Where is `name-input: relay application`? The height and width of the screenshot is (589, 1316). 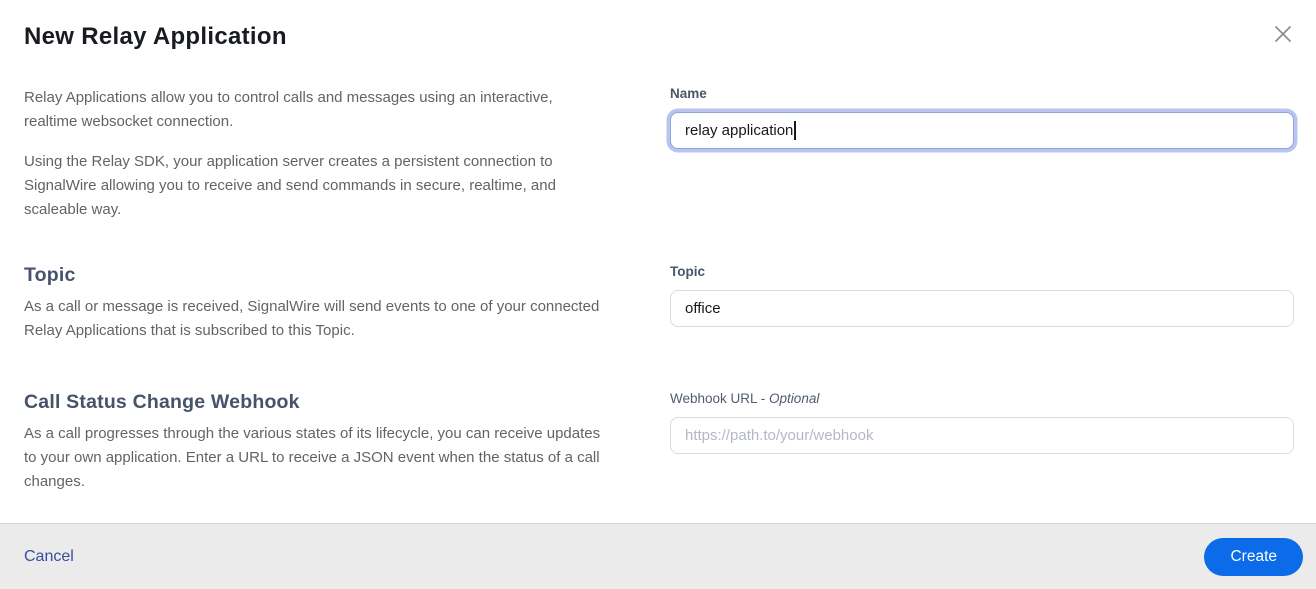
name-input: relay application is located at coordinates (982, 130).